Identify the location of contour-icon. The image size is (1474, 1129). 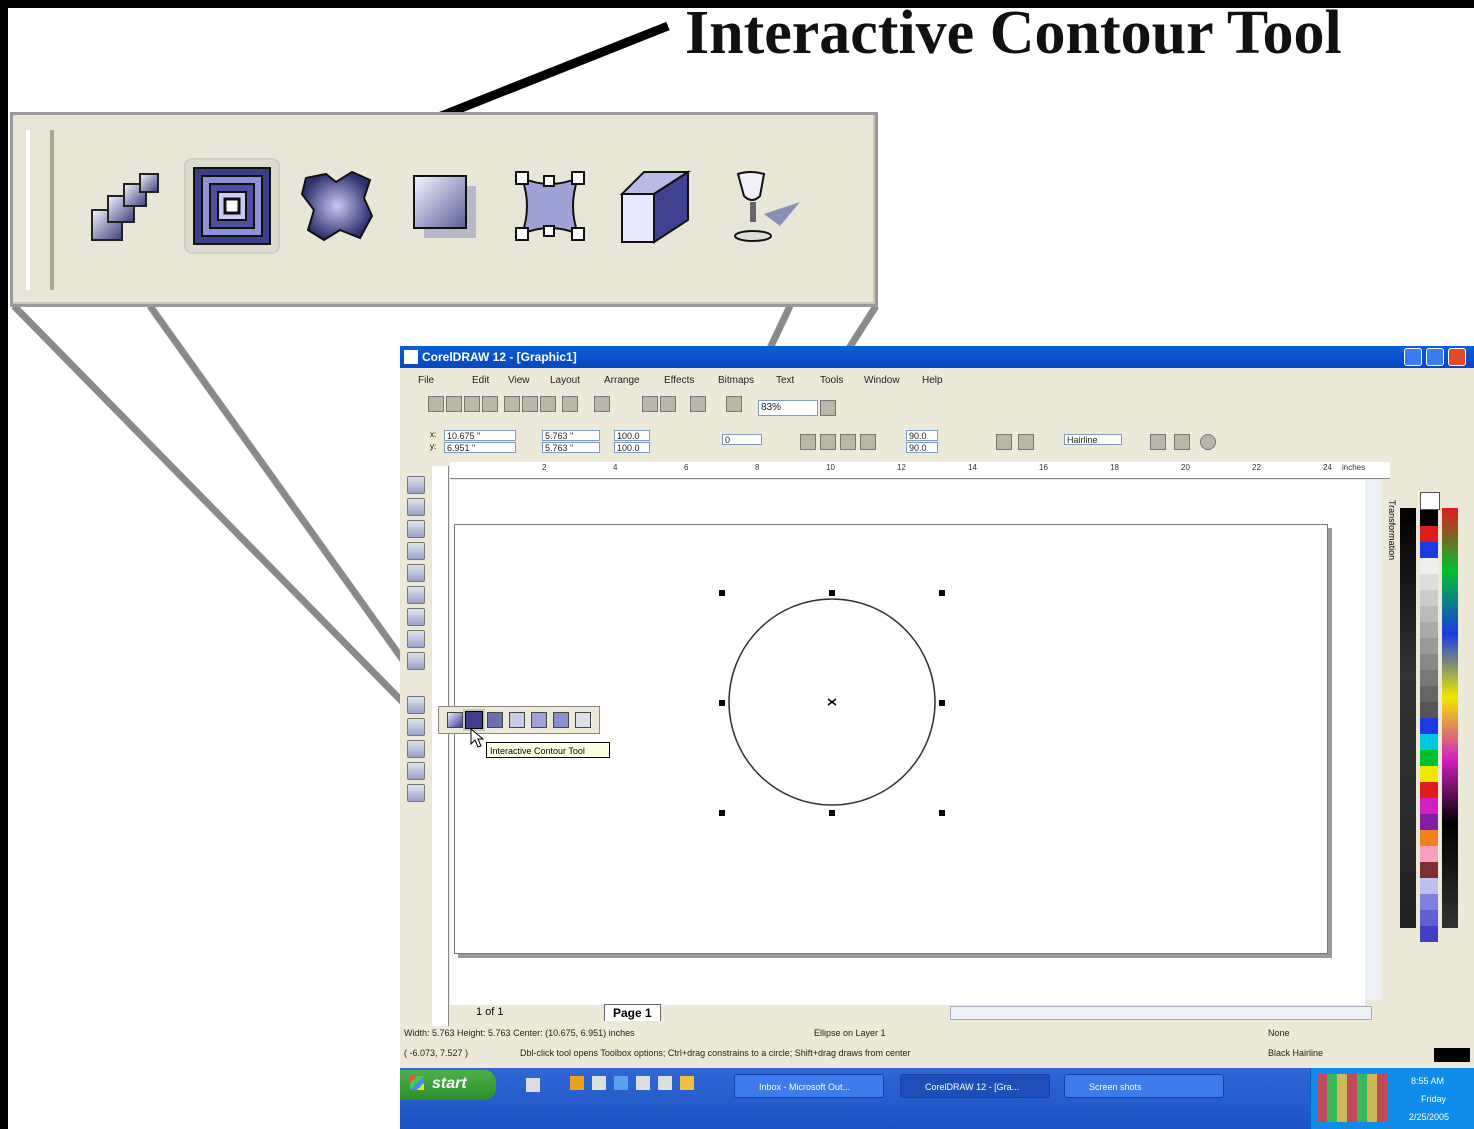
(474, 720).